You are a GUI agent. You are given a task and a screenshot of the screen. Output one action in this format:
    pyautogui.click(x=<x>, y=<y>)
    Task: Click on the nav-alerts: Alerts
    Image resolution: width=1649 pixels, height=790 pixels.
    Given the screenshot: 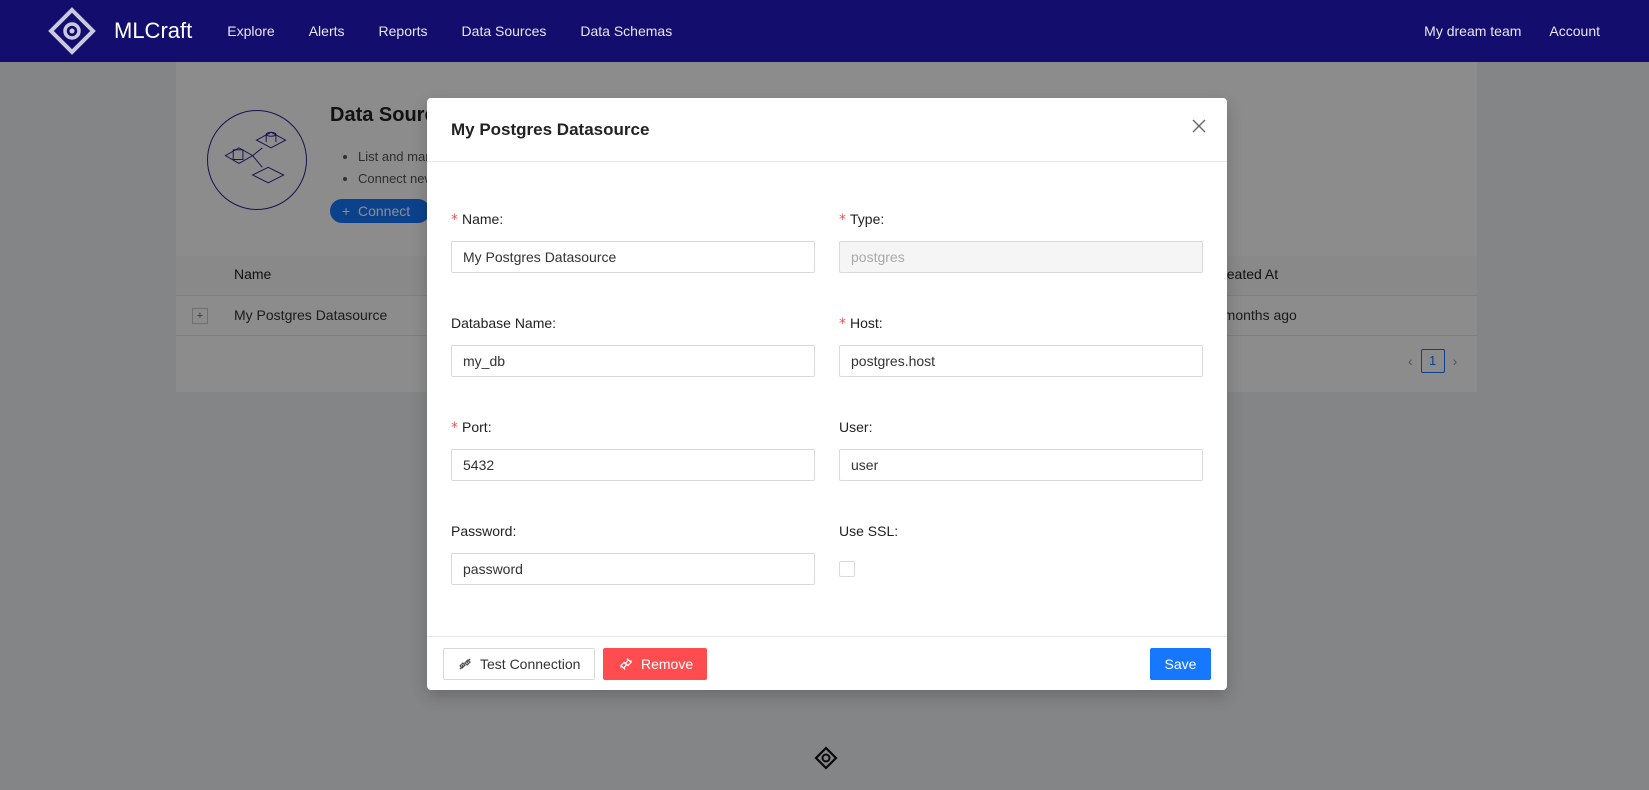 What is the action you would take?
    pyautogui.click(x=327, y=31)
    